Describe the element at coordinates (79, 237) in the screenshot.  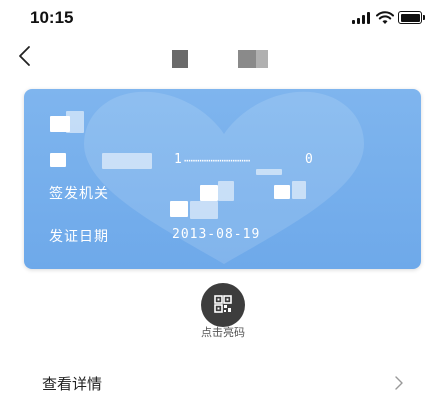
I see `issue-date-label: 发证日期` at that location.